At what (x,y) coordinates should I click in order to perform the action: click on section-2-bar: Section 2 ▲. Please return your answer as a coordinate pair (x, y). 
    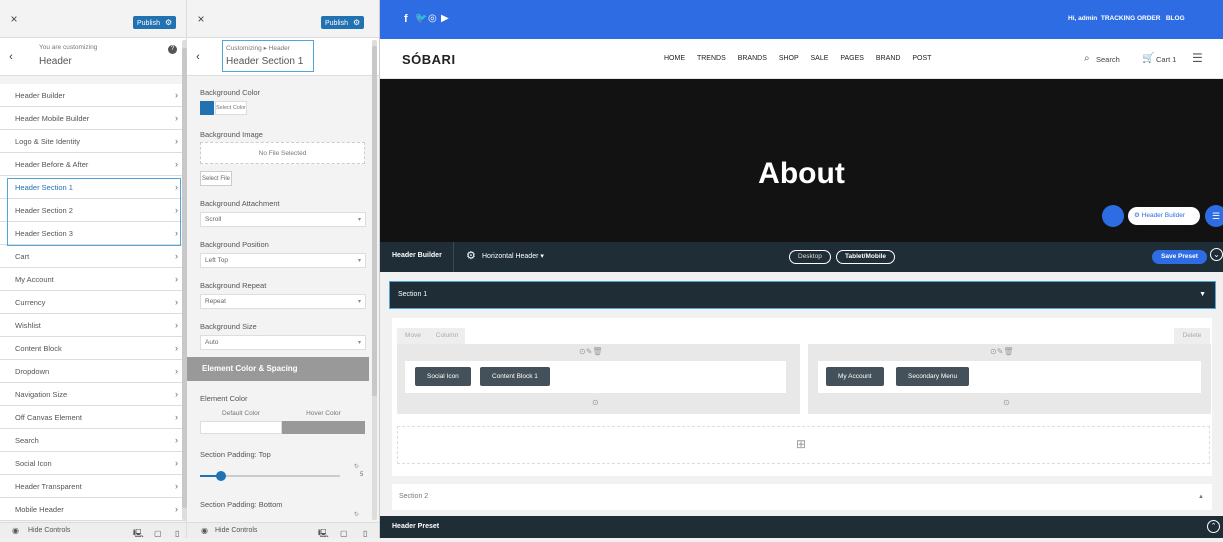
    Looking at the image, I should click on (802, 497).